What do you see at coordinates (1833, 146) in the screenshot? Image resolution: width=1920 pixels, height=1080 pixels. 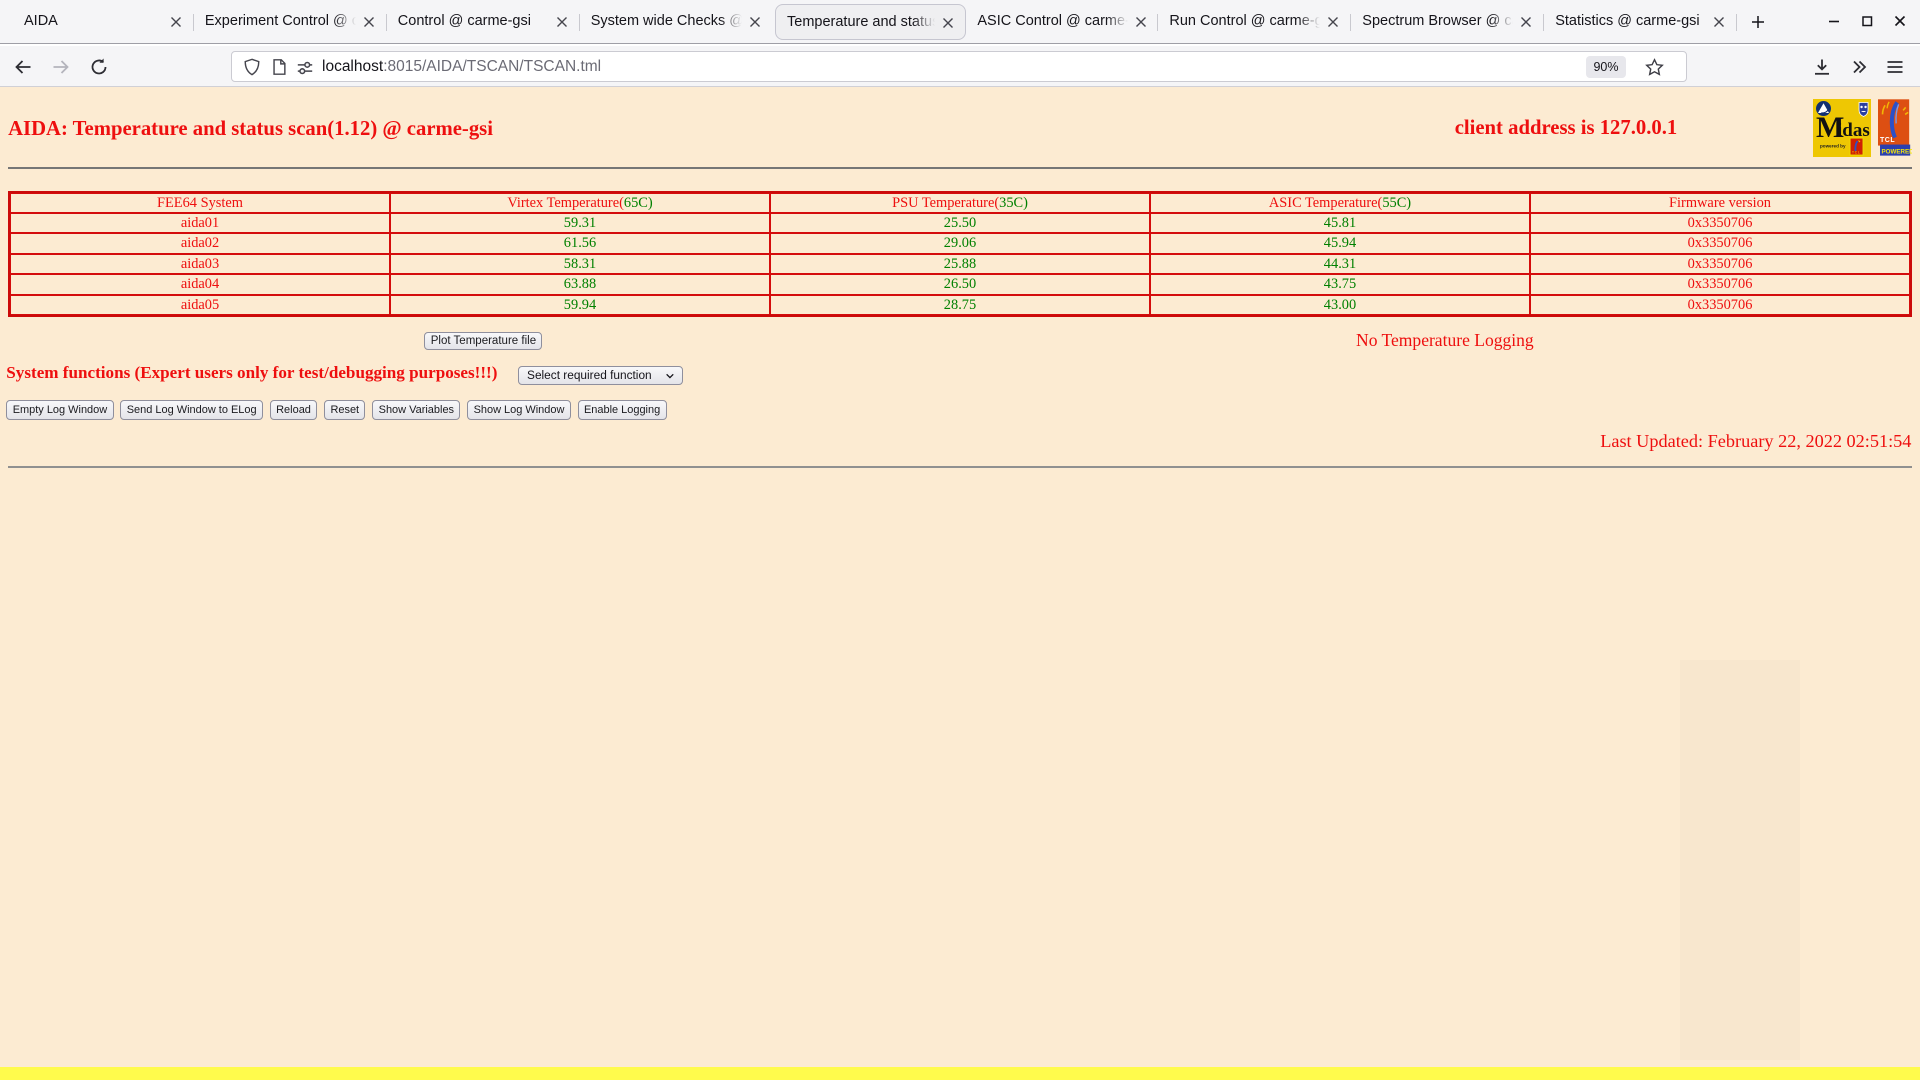 I see `svg-text: powered by` at bounding box center [1833, 146].